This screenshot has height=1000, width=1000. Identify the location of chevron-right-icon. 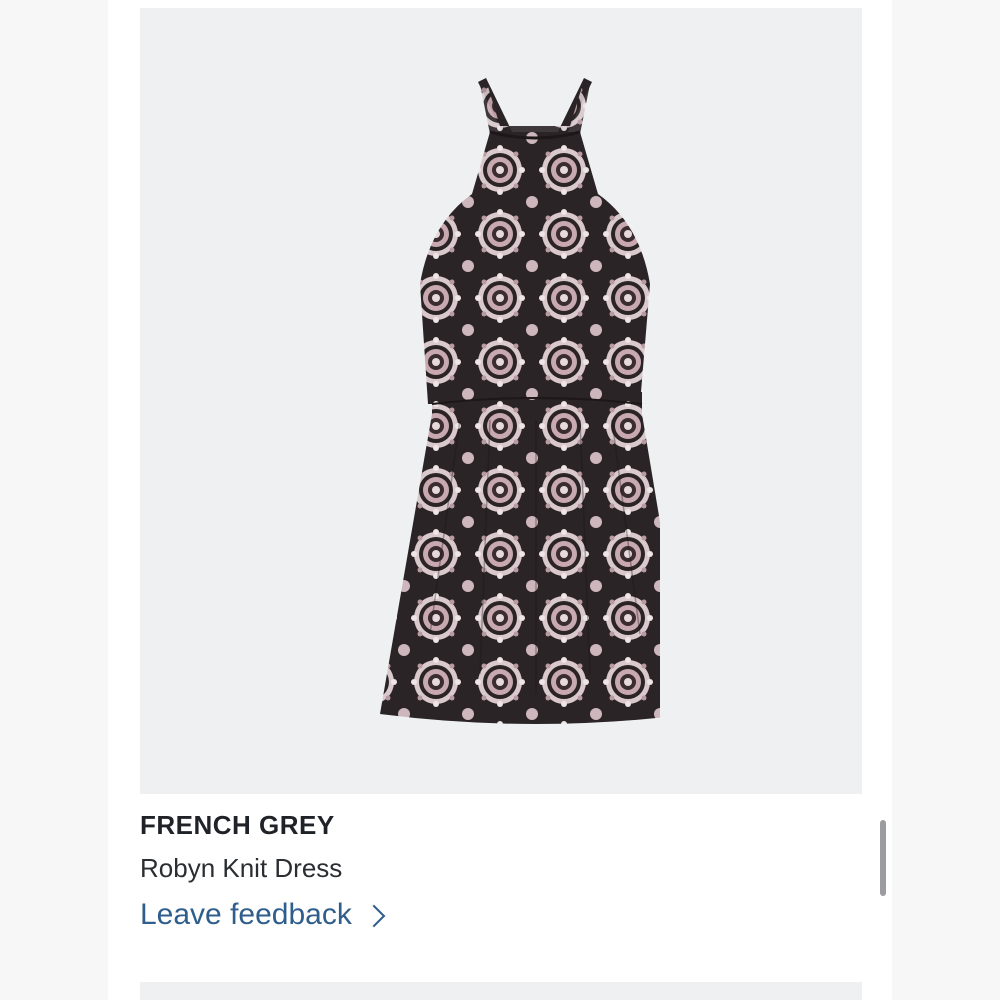
(374, 916).